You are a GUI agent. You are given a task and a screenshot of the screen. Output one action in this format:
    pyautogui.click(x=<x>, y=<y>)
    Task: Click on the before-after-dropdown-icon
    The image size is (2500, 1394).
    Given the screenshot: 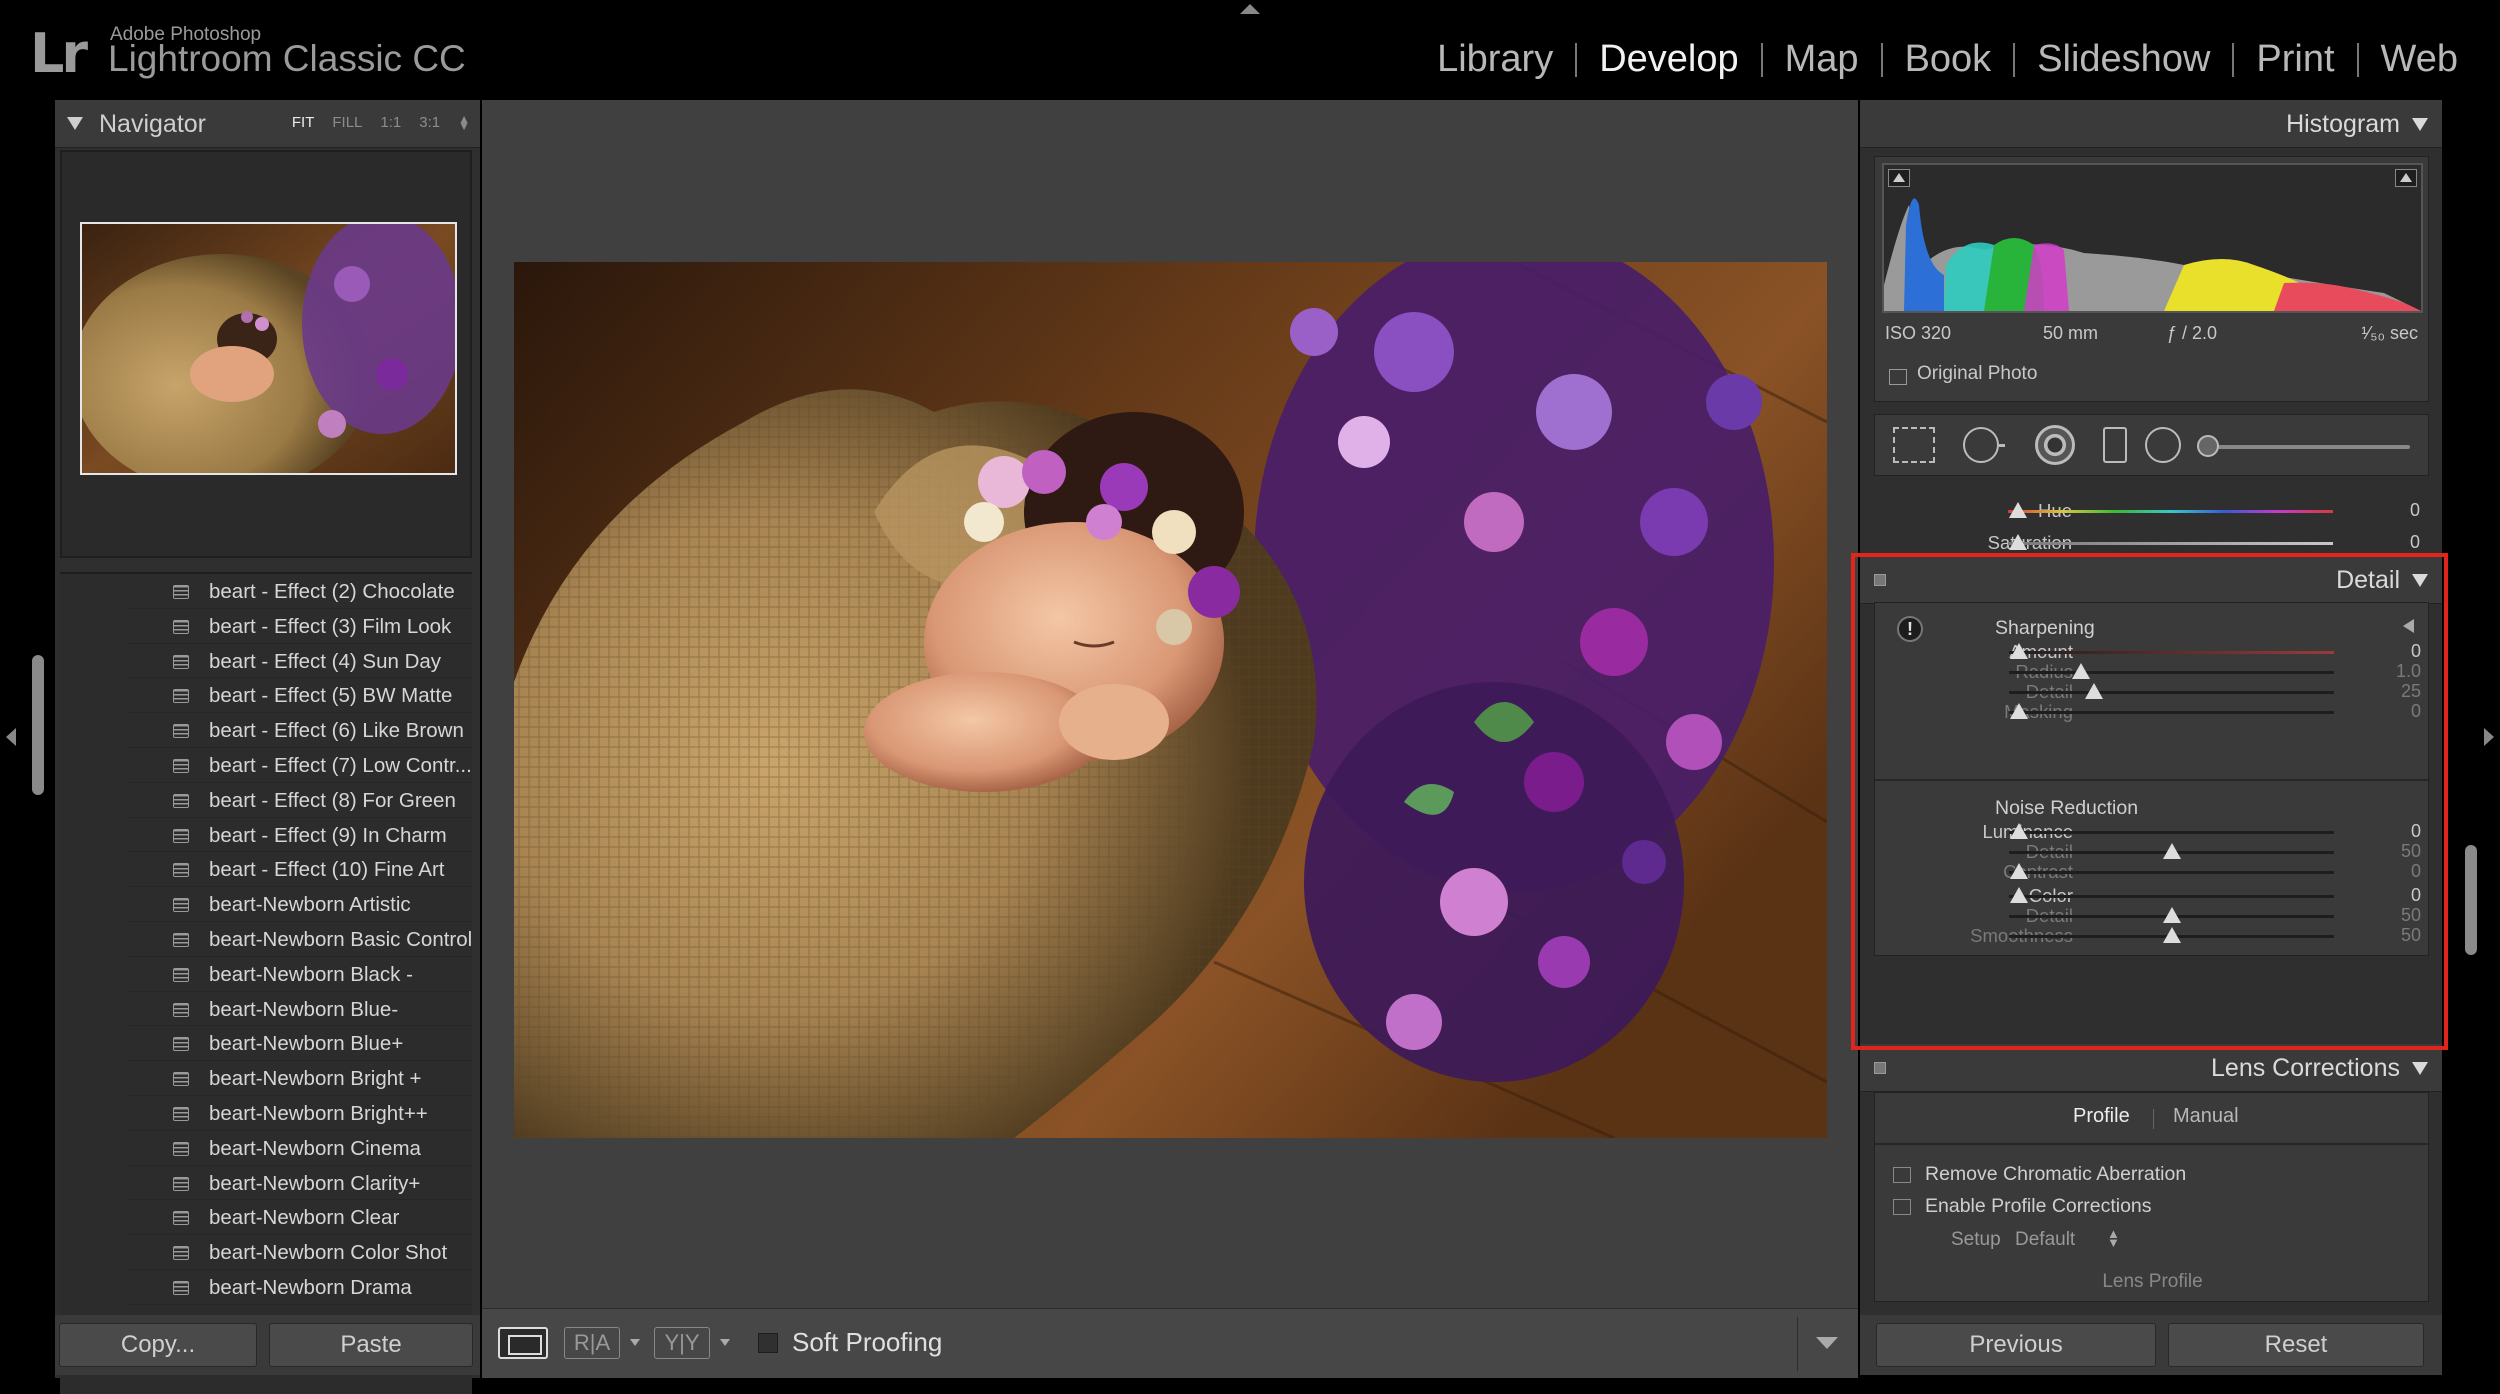 What is the action you would take?
    pyautogui.click(x=635, y=1342)
    